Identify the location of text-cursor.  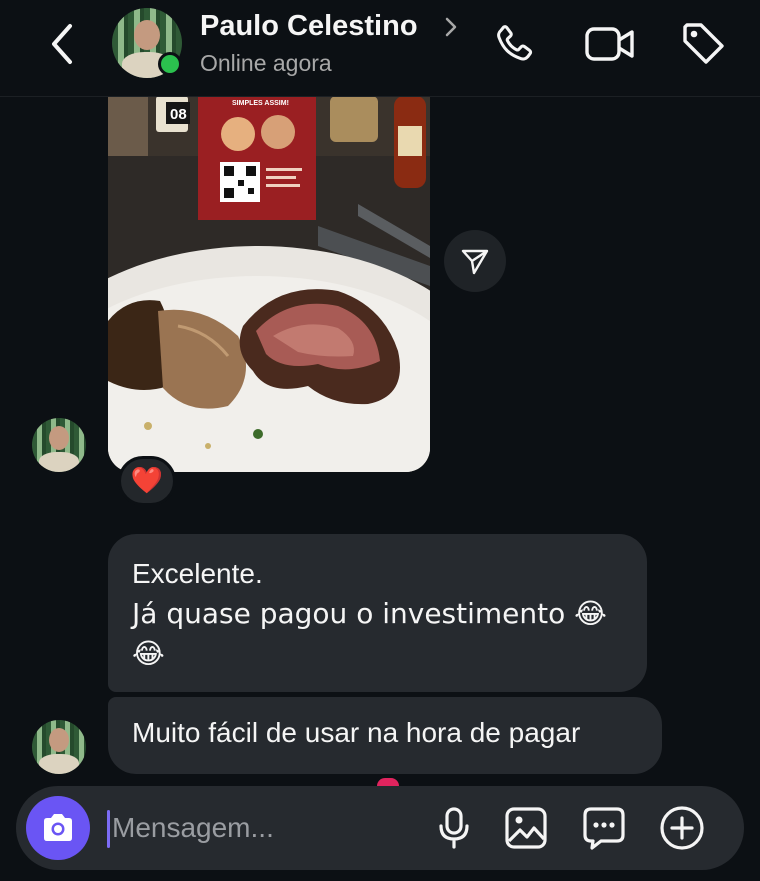
(108, 829).